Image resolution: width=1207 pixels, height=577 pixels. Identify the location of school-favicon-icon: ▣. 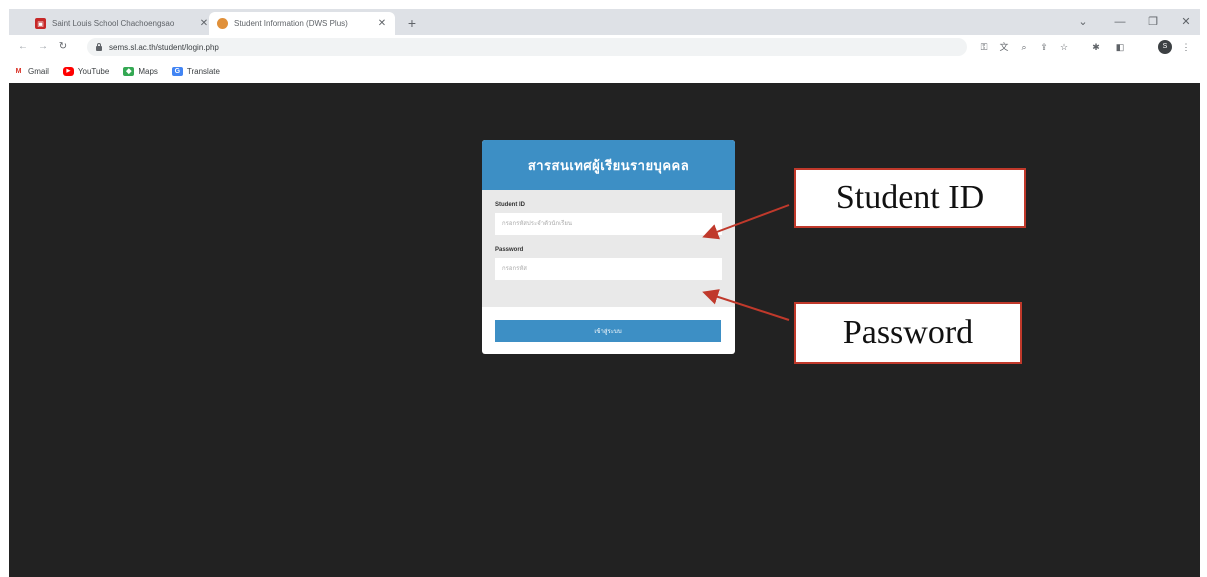
(40, 23).